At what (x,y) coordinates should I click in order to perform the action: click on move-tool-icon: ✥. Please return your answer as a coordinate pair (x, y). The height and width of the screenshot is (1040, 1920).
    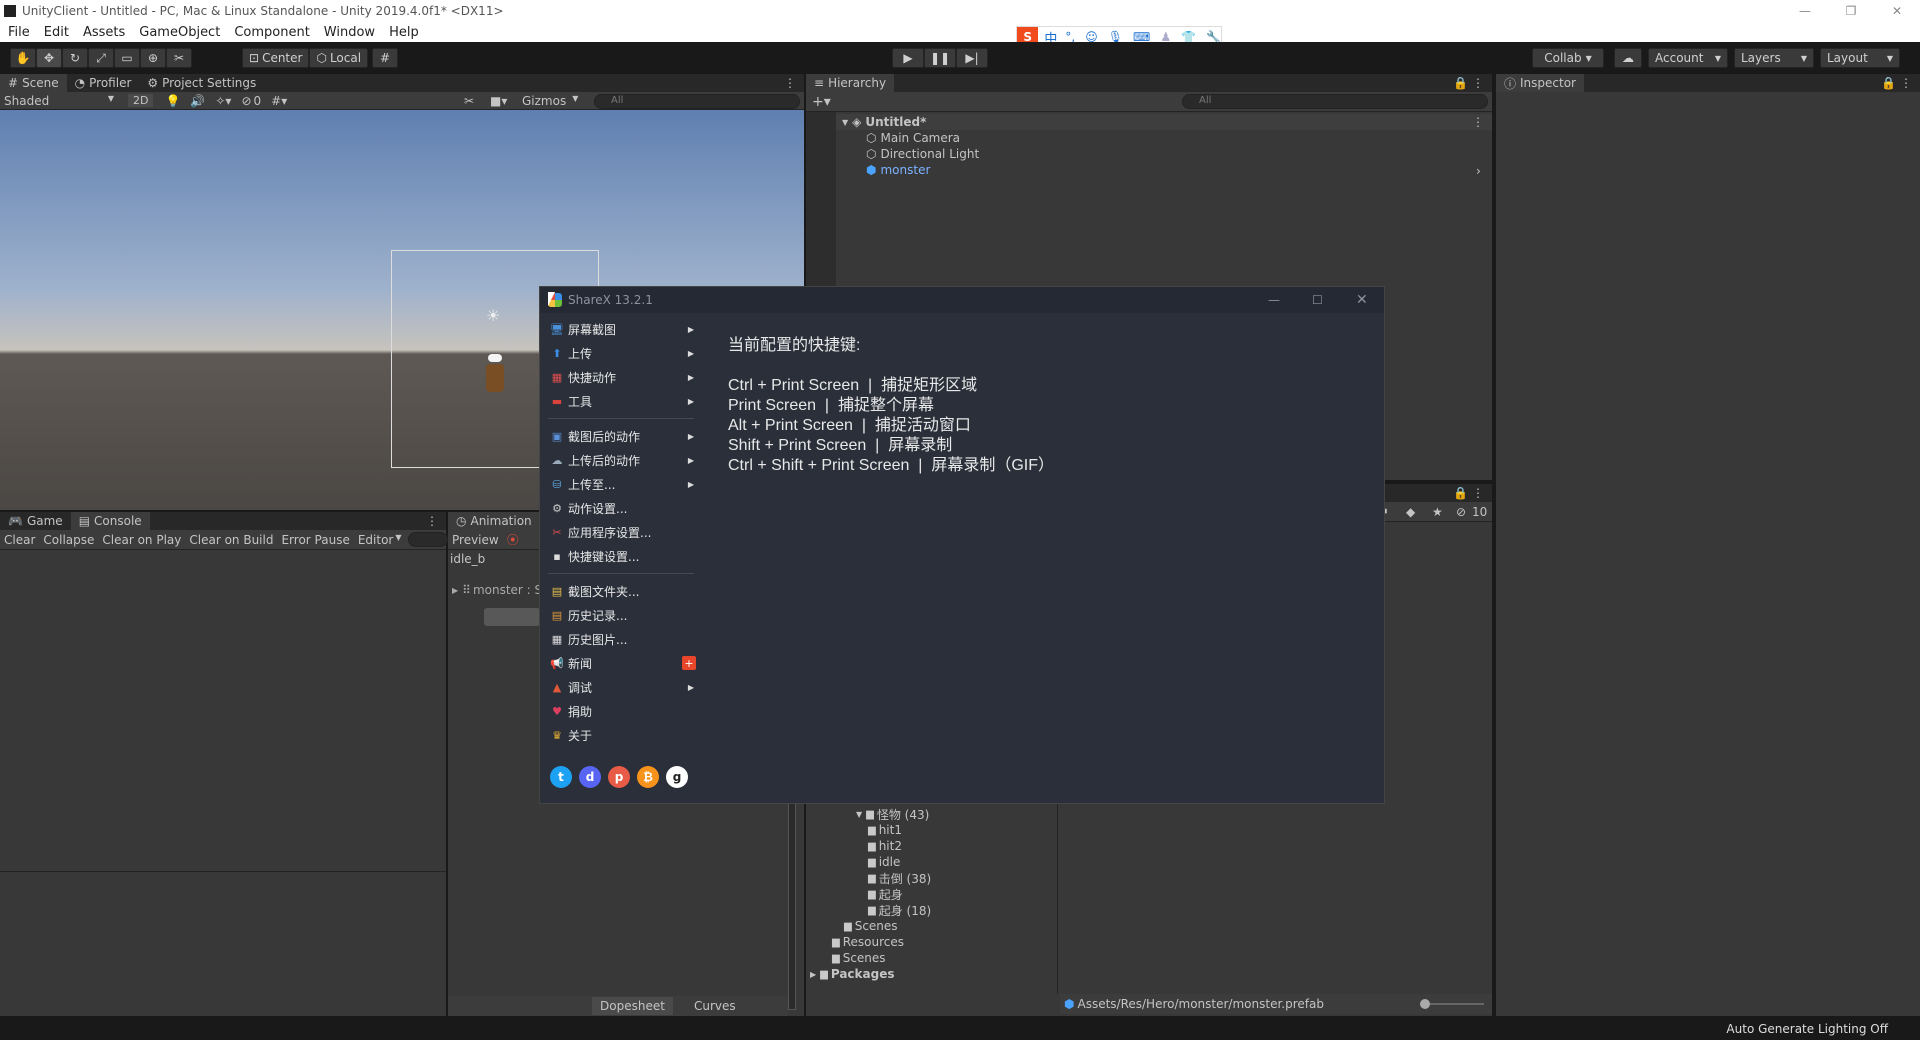
    Looking at the image, I should click on (49, 58).